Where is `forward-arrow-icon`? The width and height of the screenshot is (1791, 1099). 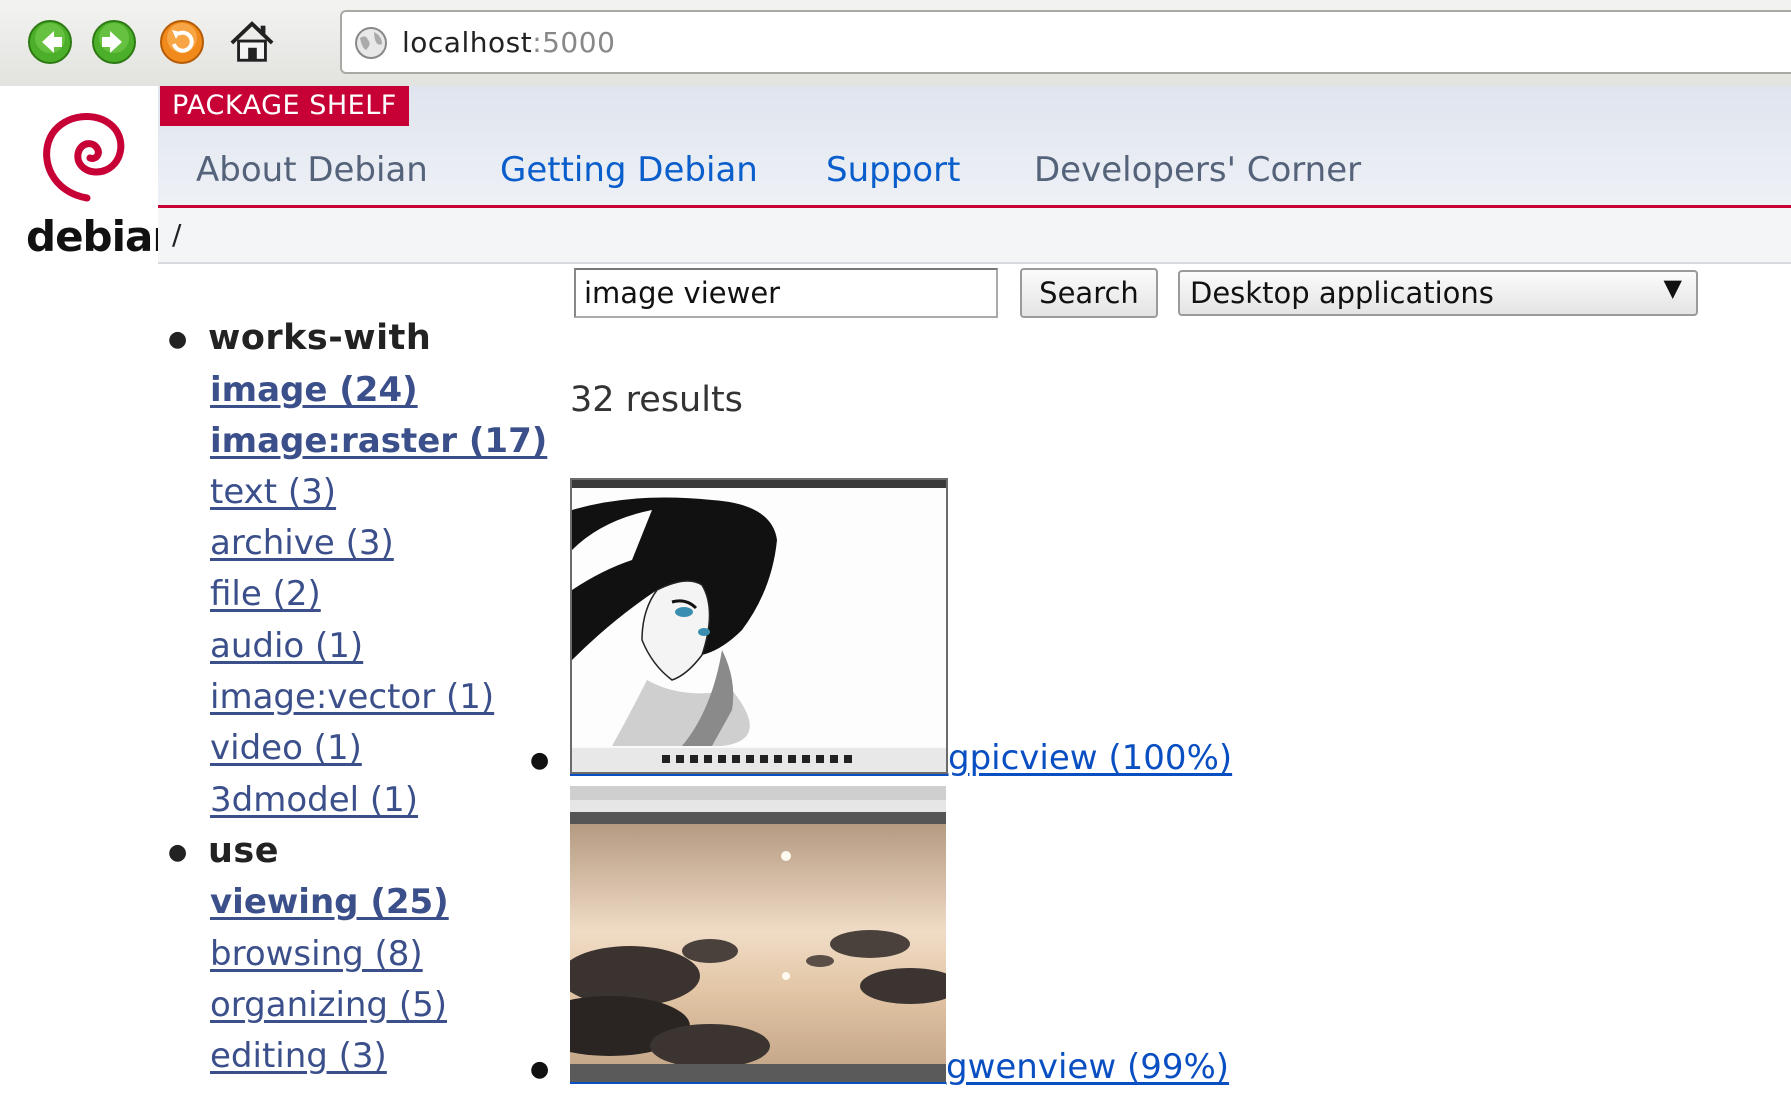 forward-arrow-icon is located at coordinates (114, 42).